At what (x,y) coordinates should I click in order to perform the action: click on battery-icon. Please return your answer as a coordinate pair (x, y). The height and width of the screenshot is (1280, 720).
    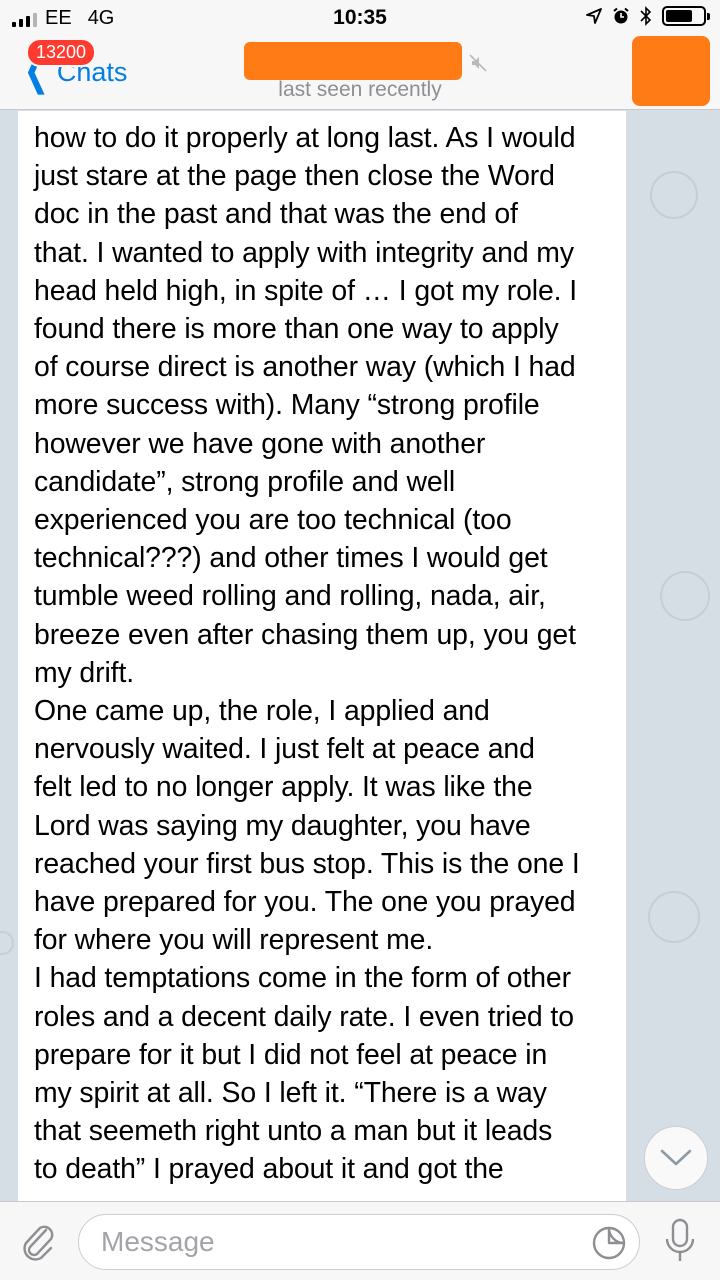
    Looking at the image, I should click on (686, 16).